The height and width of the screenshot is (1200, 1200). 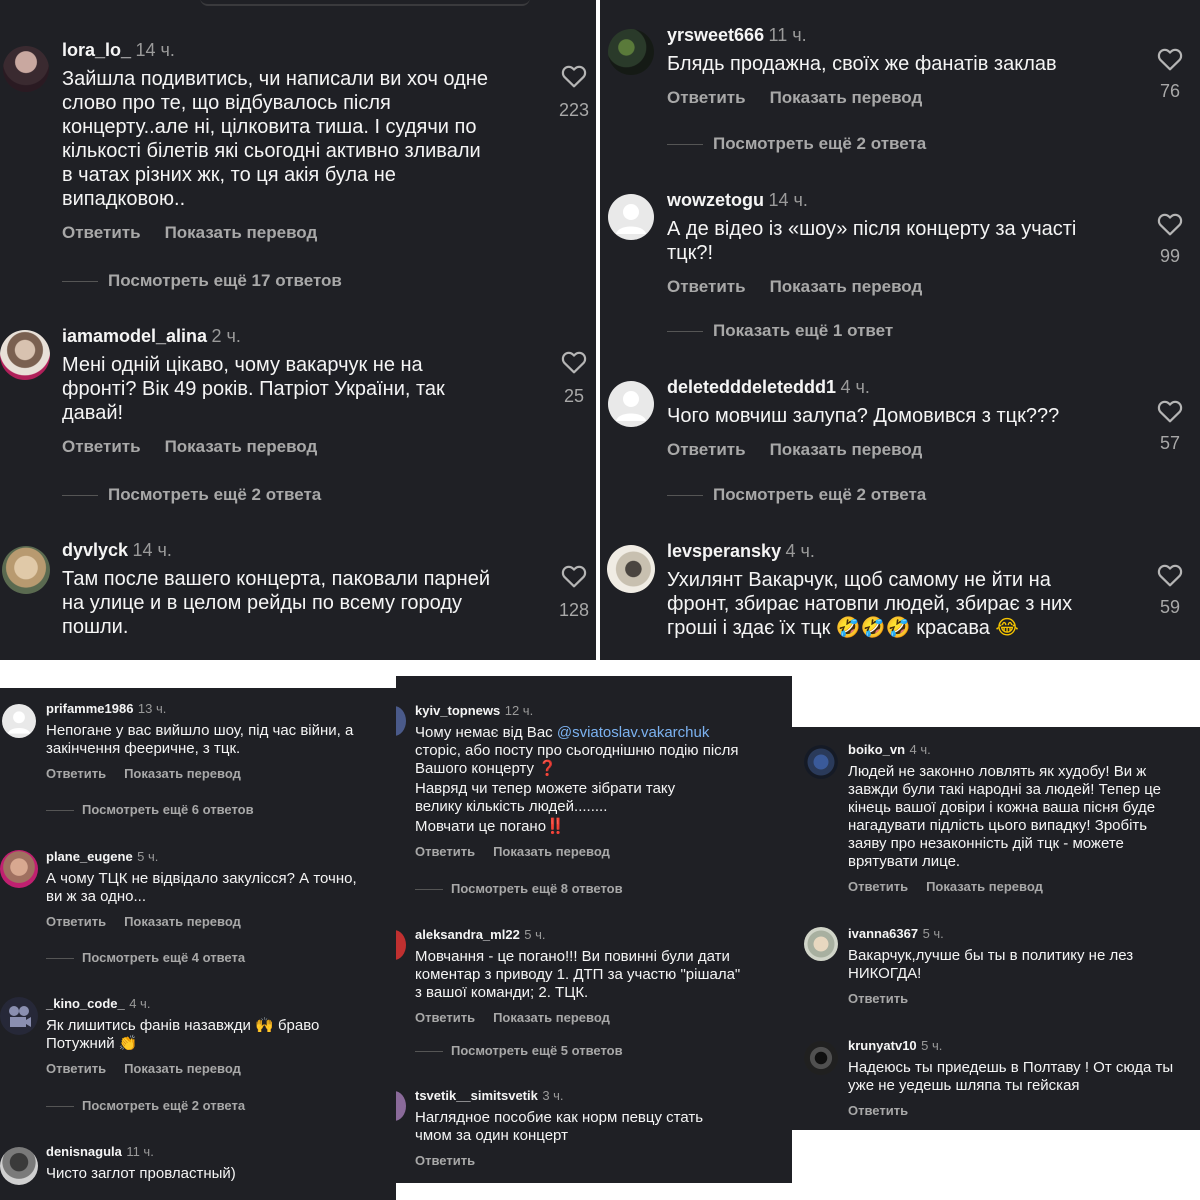 What do you see at coordinates (553, 1095) in the screenshot?
I see `timestamp: 3 ч.` at bounding box center [553, 1095].